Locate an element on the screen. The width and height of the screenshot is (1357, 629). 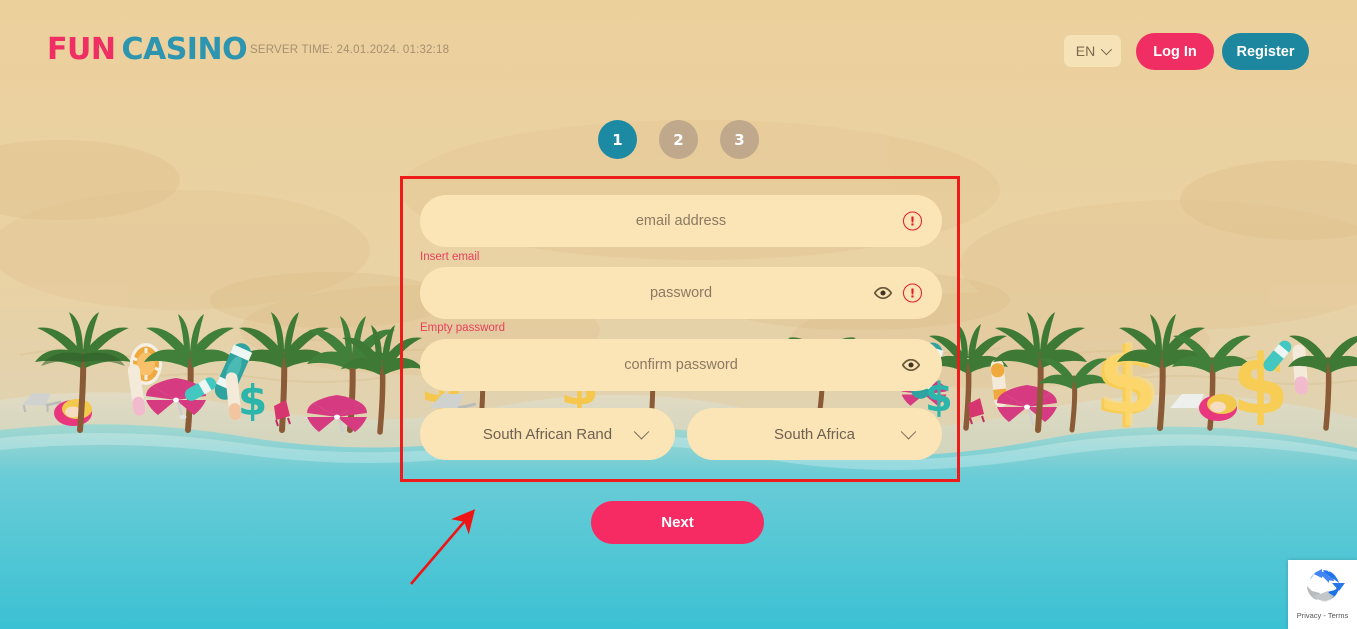
logo-text-fun: FUN is located at coordinates (81, 49).